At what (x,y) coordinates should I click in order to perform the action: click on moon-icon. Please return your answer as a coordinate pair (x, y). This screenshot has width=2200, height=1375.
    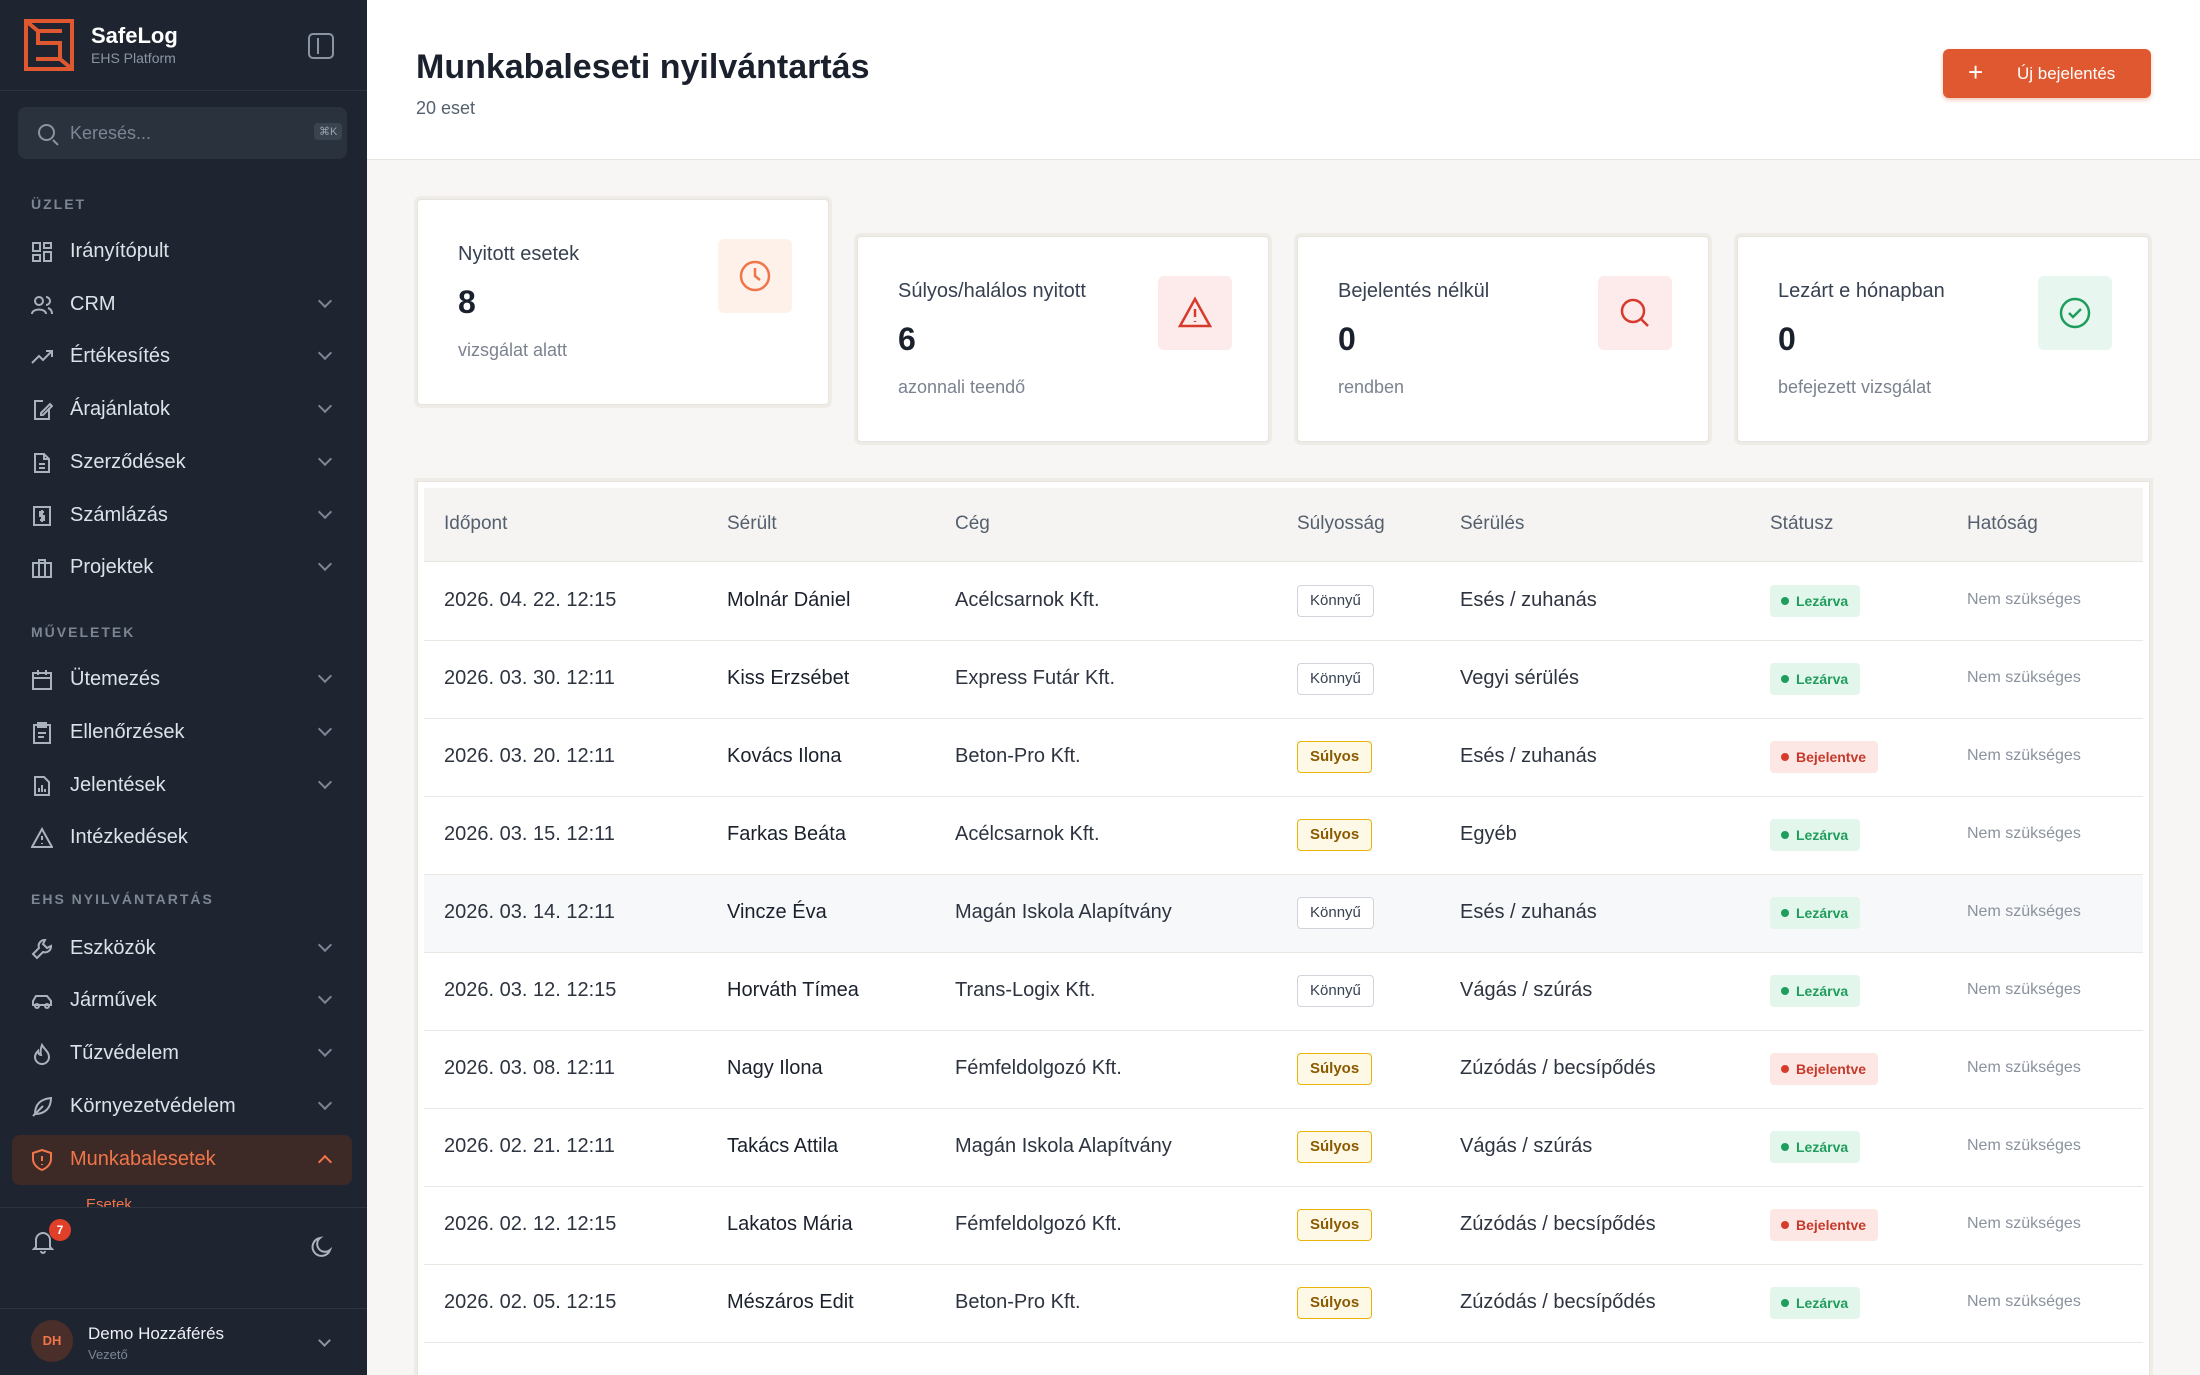
    Looking at the image, I should click on (322, 1247).